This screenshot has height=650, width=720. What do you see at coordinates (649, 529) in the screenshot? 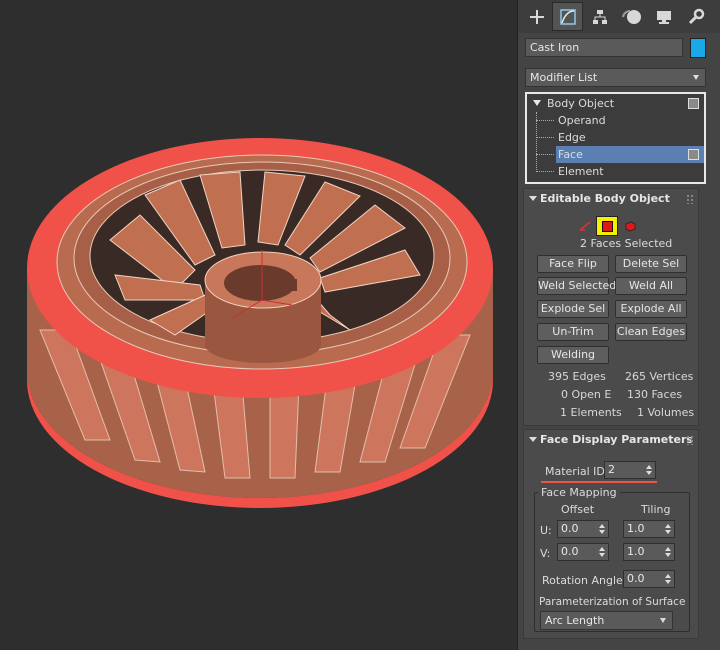
I see `u-tiling-spinner: 1.0` at bounding box center [649, 529].